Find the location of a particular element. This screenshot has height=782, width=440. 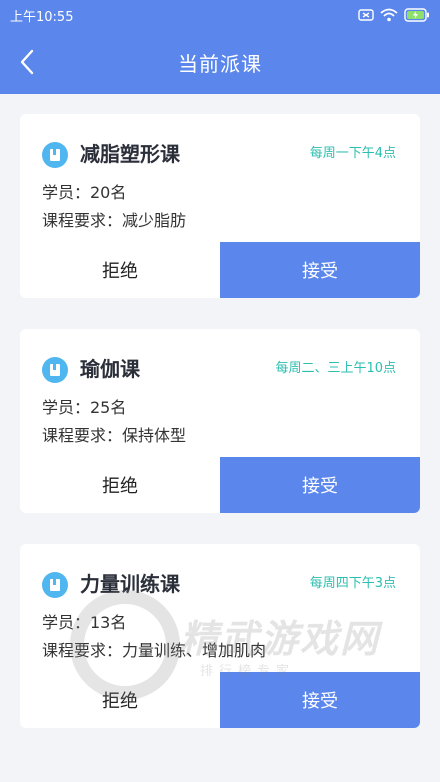

nav-bar: 当前派课 is located at coordinates (220, 62).